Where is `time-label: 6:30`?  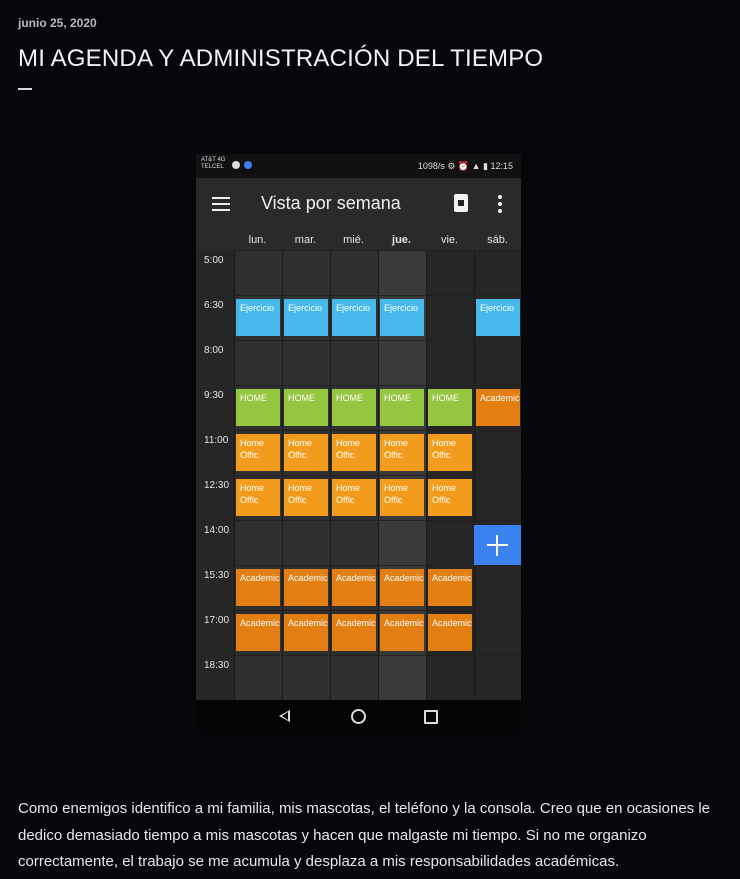
time-label: 6:30 is located at coordinates (214, 305).